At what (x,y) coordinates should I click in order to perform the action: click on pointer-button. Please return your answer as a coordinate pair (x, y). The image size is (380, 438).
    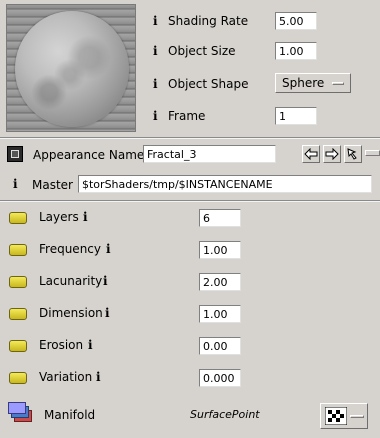
    Looking at the image, I should click on (353, 154).